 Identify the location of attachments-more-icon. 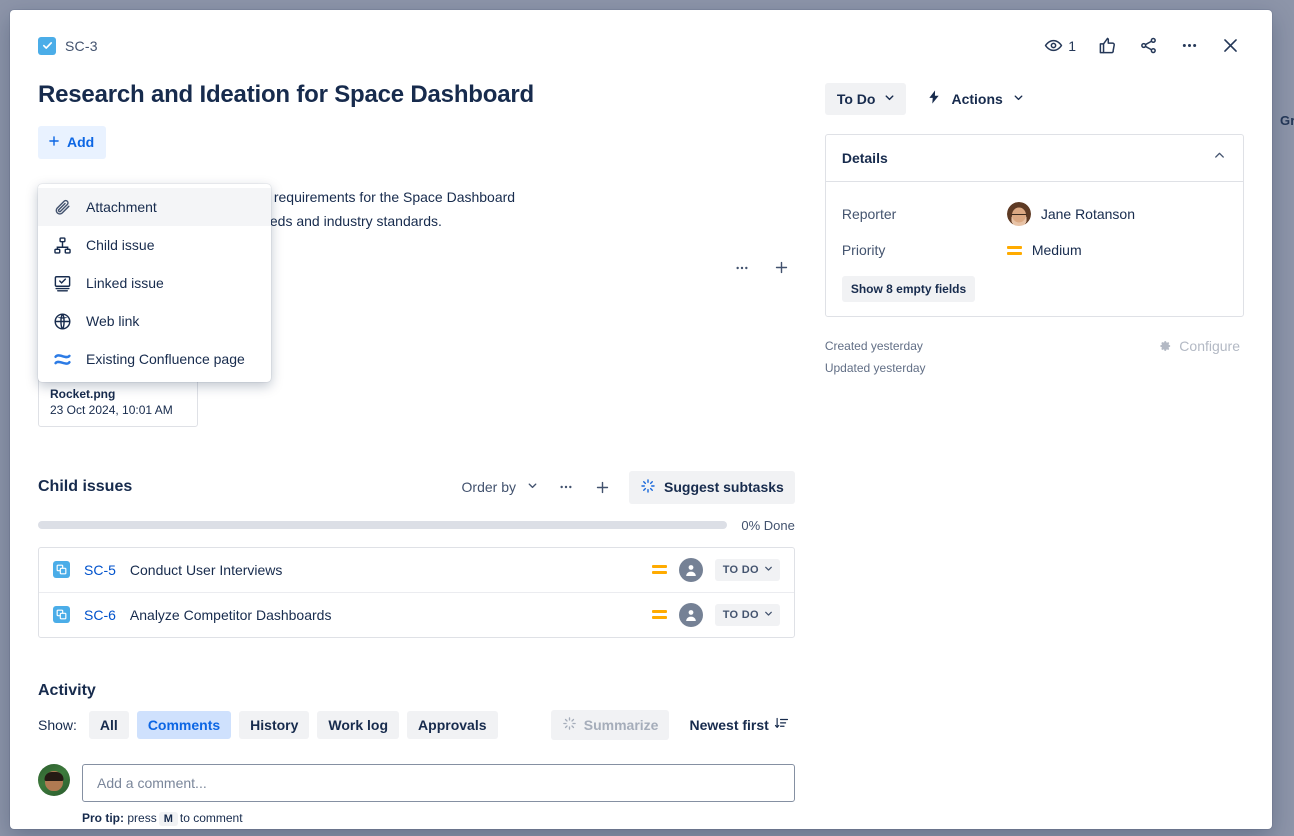
(742, 268).